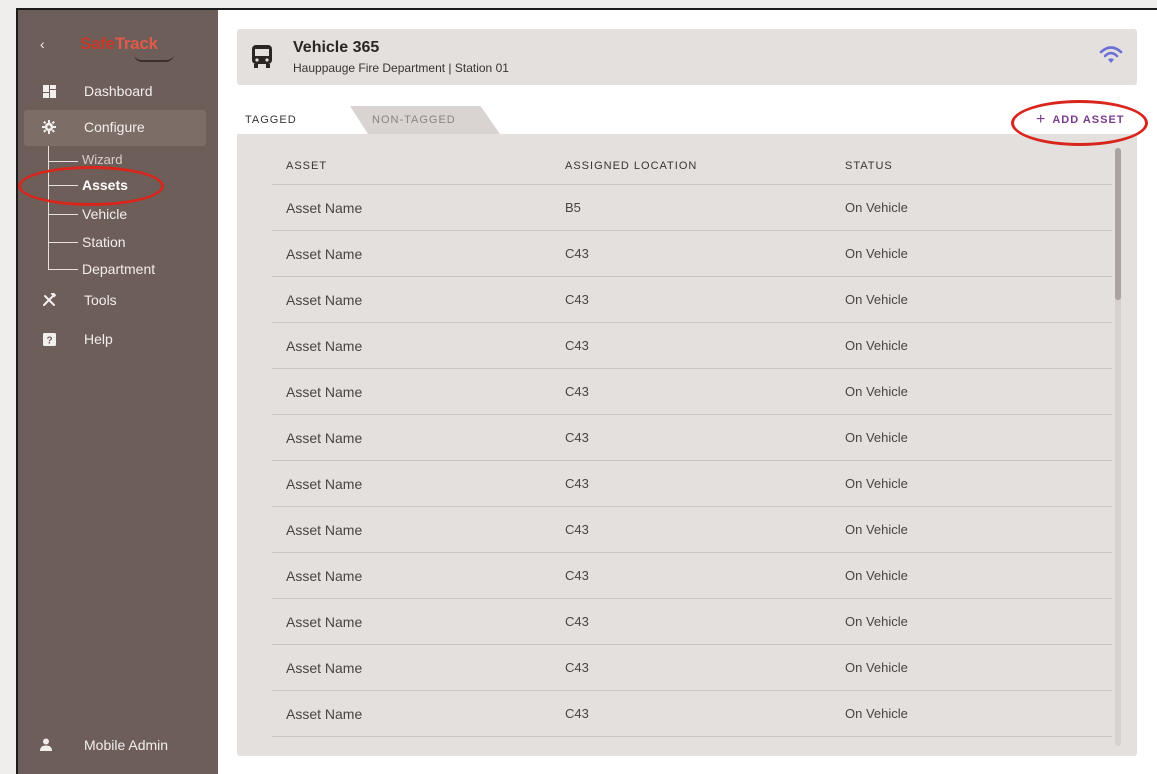 The height and width of the screenshot is (774, 1157). I want to click on location-cell: B5, so click(573, 207).